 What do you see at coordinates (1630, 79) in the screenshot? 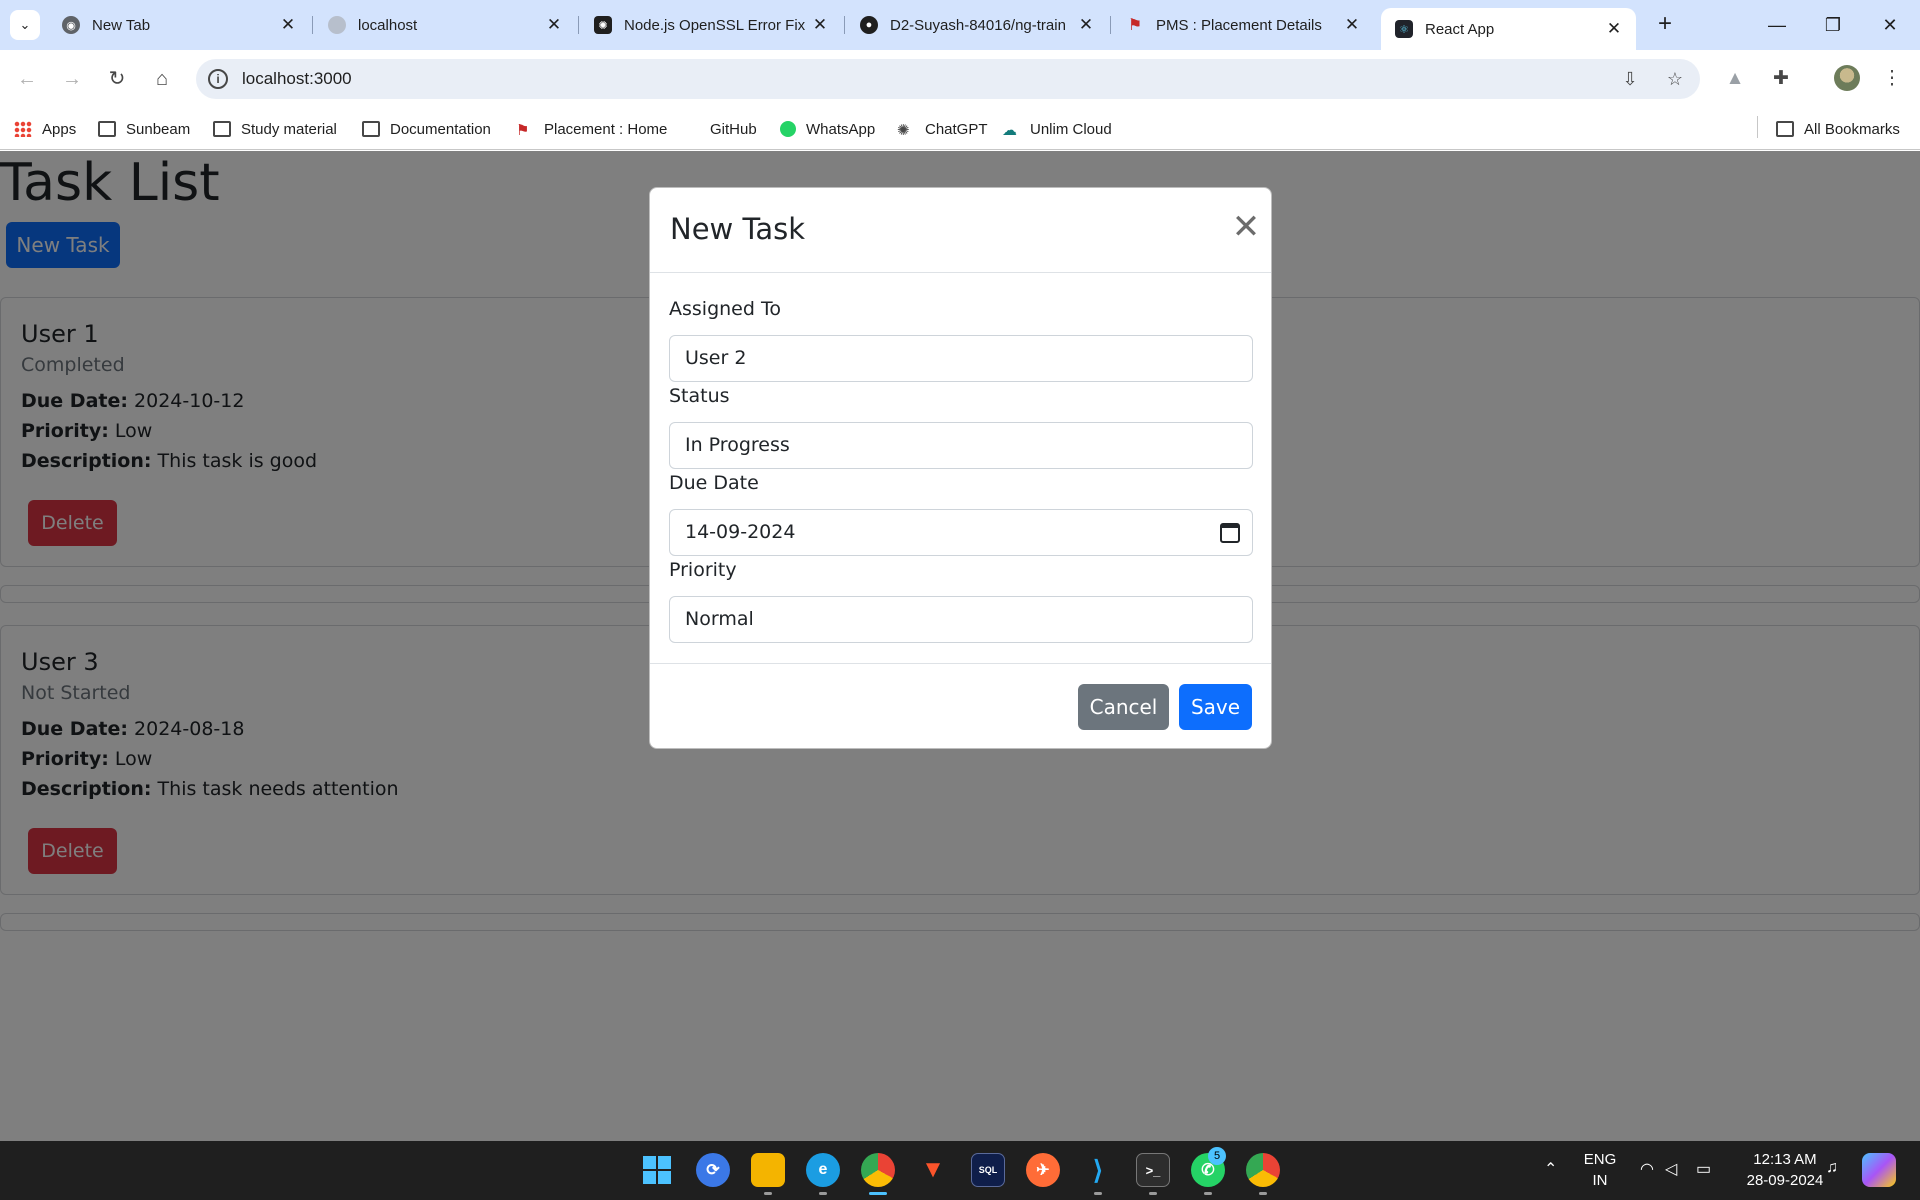
I see `install-app-icon: ⇩` at bounding box center [1630, 79].